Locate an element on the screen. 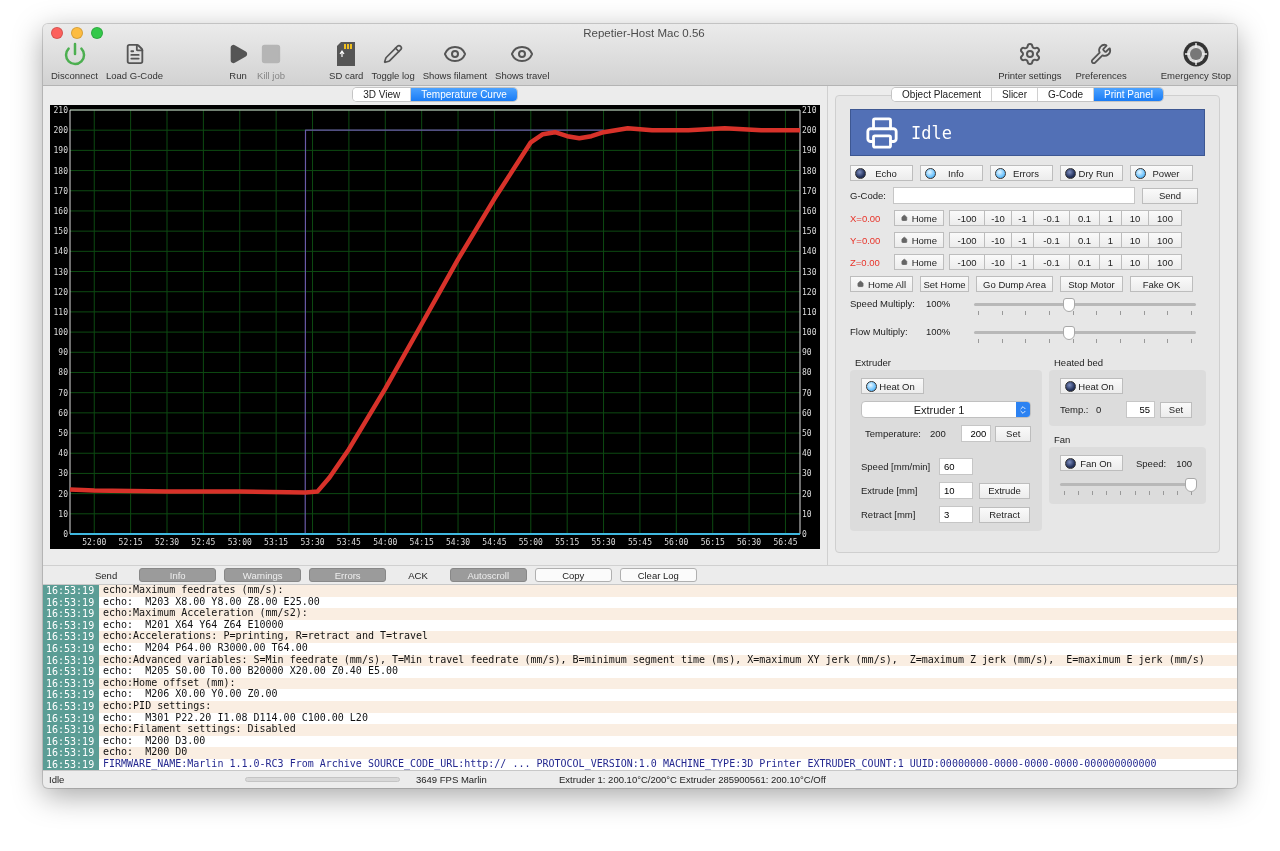  toolbar-button: Toggle log is located at coordinates (393, 61).